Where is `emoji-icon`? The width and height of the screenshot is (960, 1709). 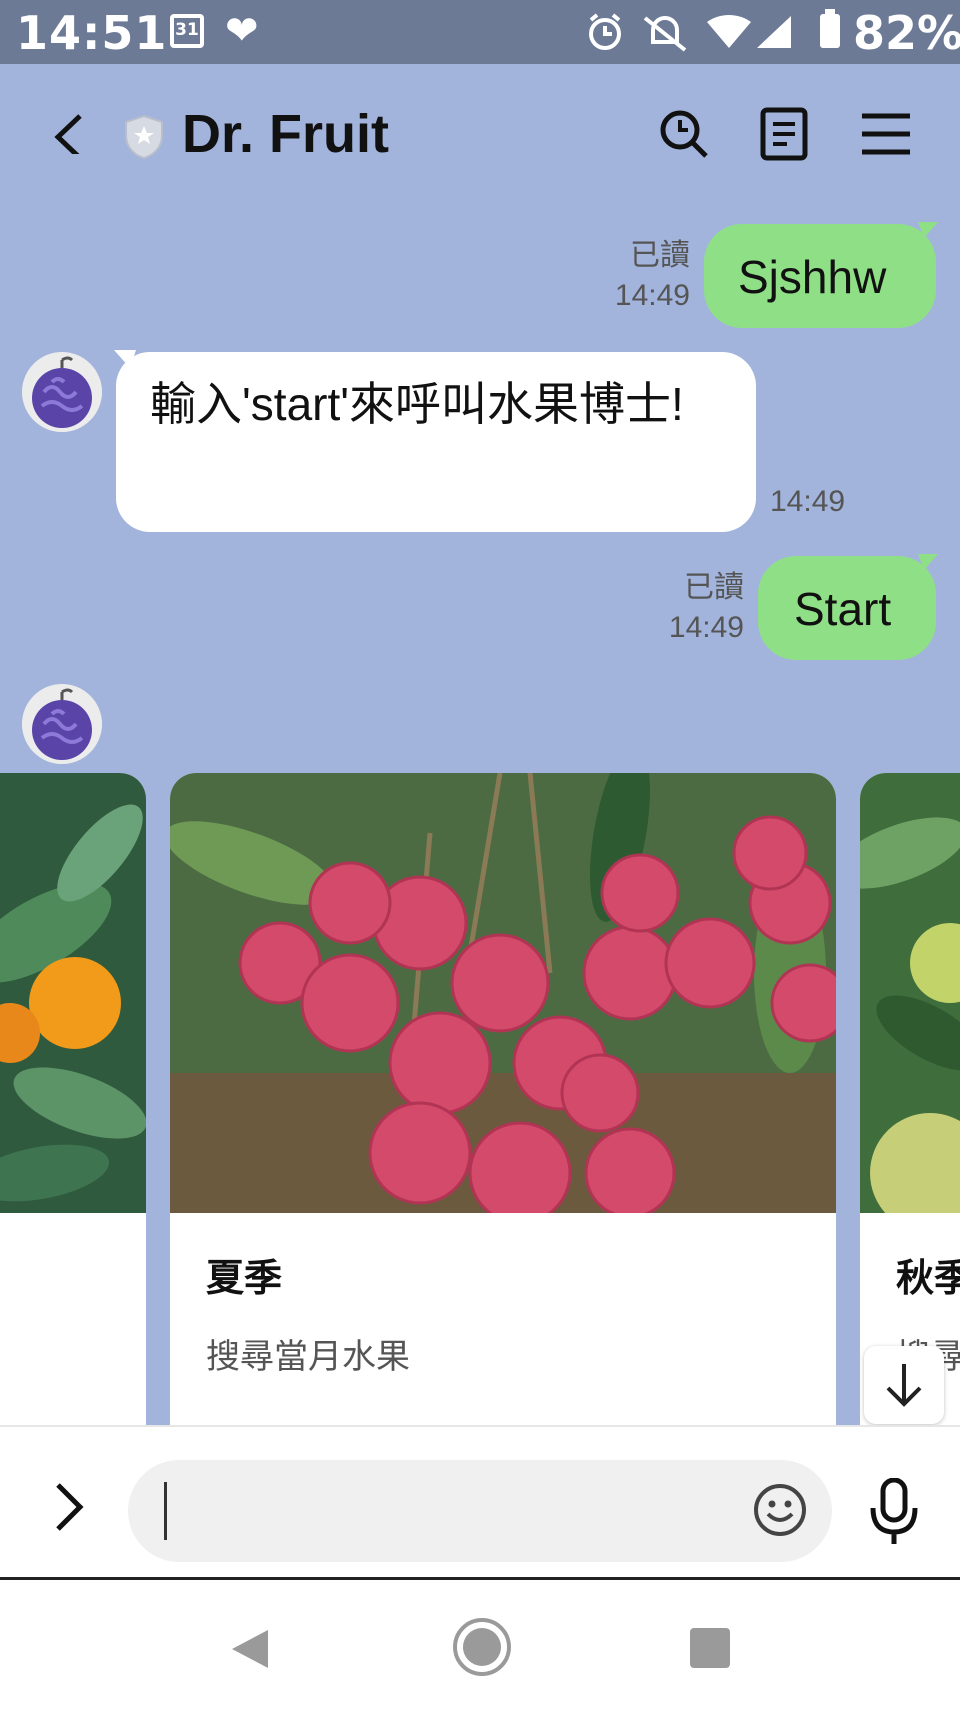 emoji-icon is located at coordinates (780, 1510).